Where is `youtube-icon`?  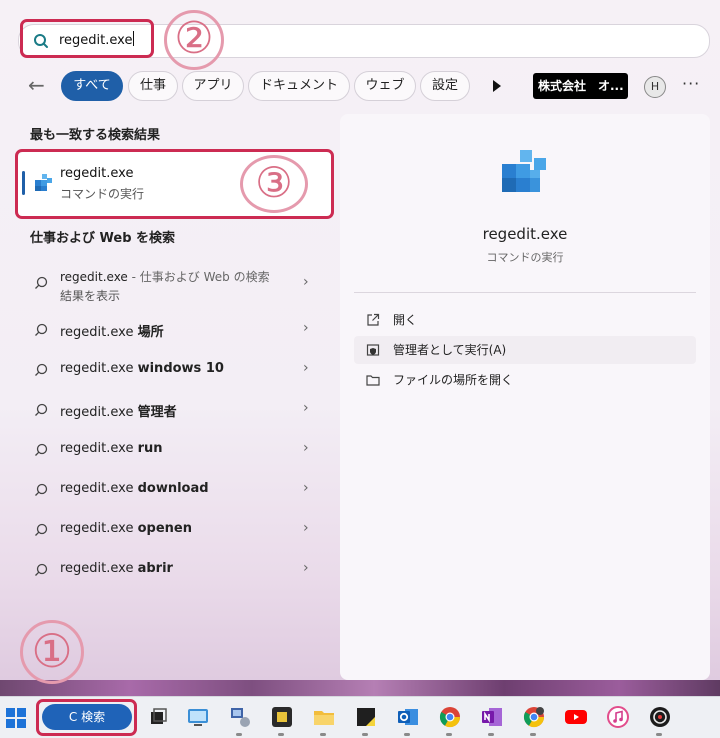 youtube-icon is located at coordinates (576, 717).